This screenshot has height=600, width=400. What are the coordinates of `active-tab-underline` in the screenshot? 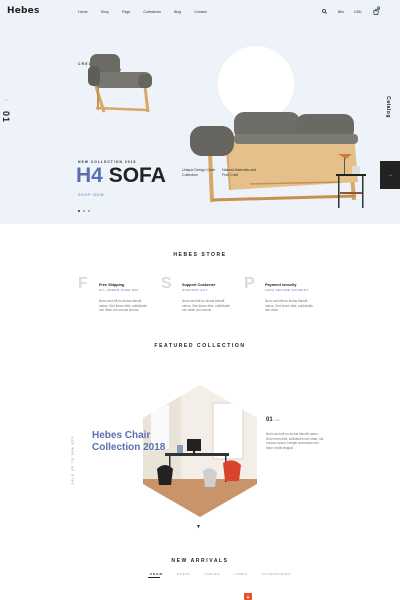 It's located at (154, 577).